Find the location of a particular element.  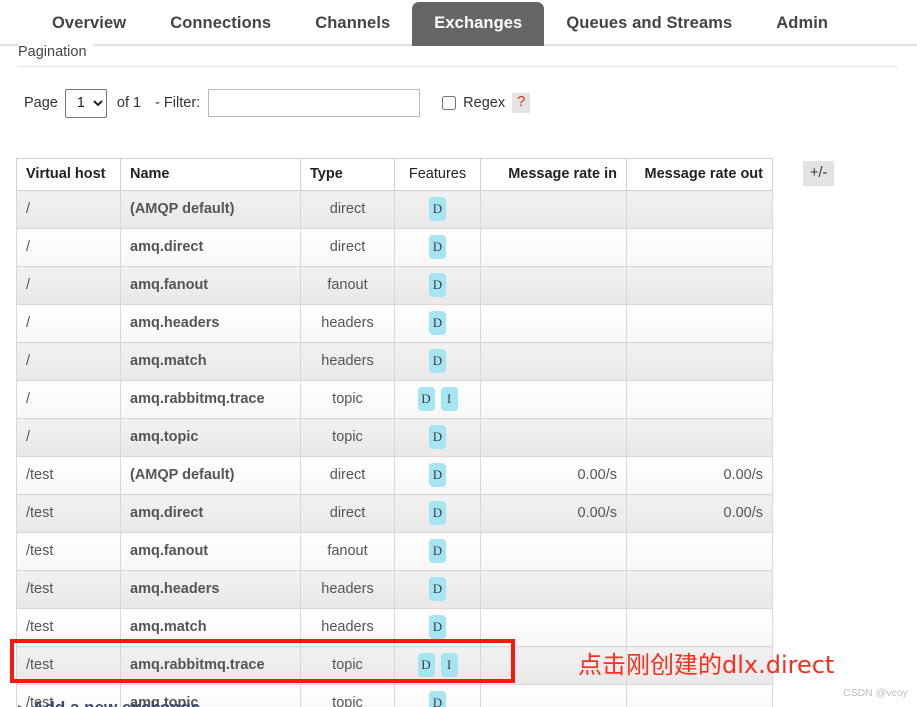

table-row: /test (AMQP default) direct D 0.00/s 0.00/s is located at coordinates (394, 475).